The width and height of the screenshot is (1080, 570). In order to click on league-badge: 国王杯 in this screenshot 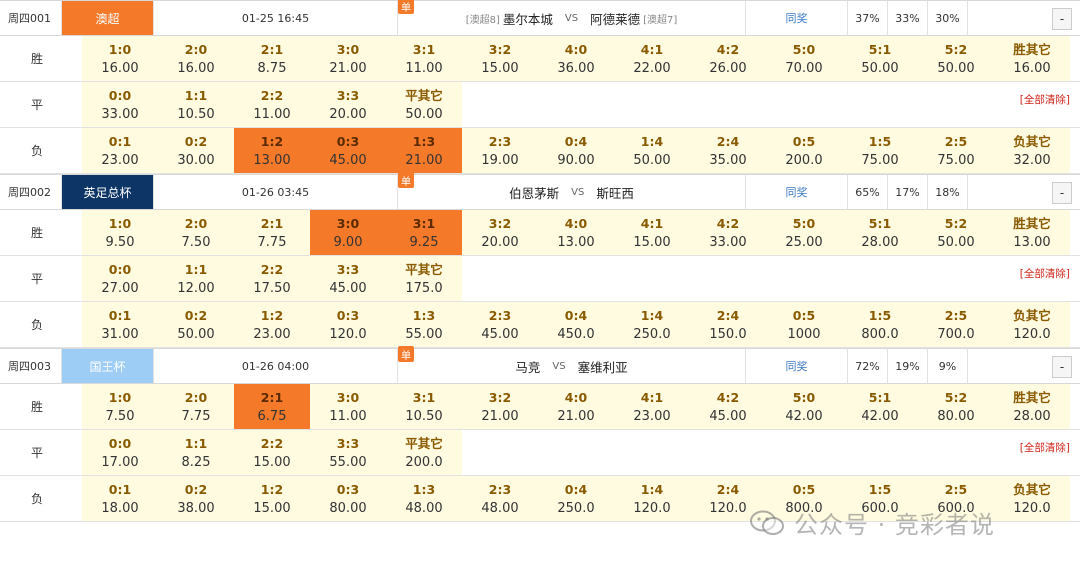, I will do `click(107, 366)`.